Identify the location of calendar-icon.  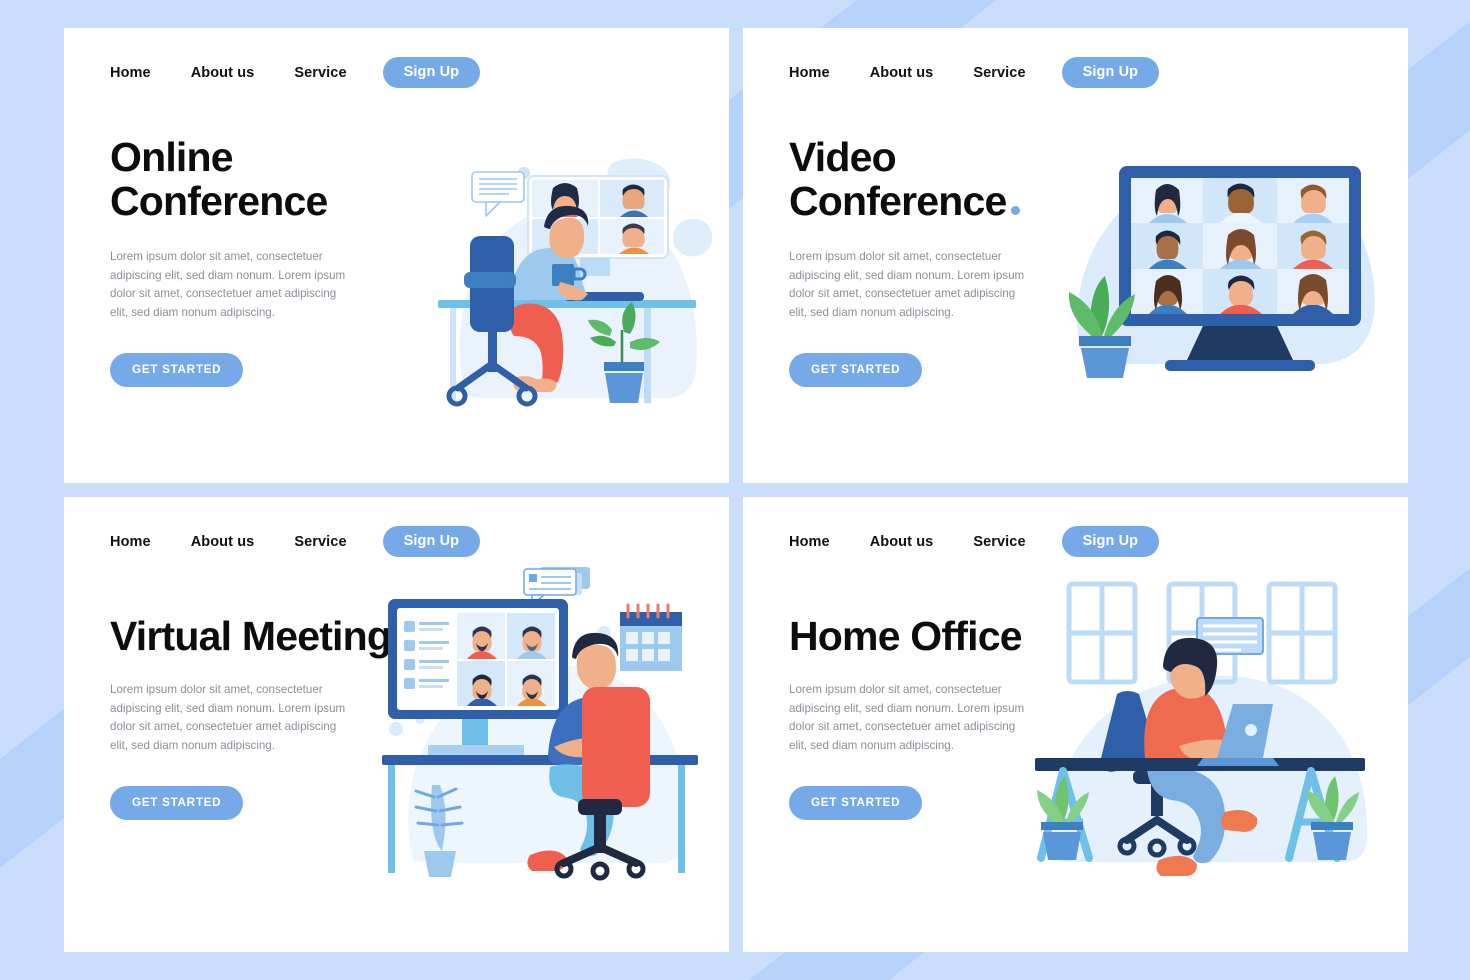
(651, 637).